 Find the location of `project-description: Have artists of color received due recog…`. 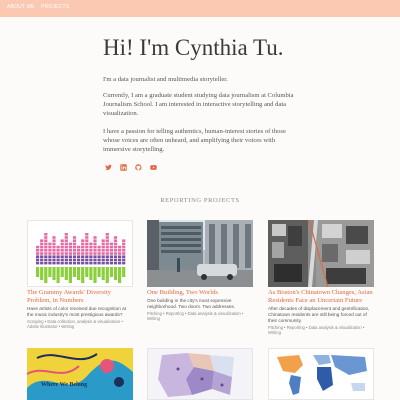

project-description: Have artists of color received due recog… is located at coordinates (77, 311).